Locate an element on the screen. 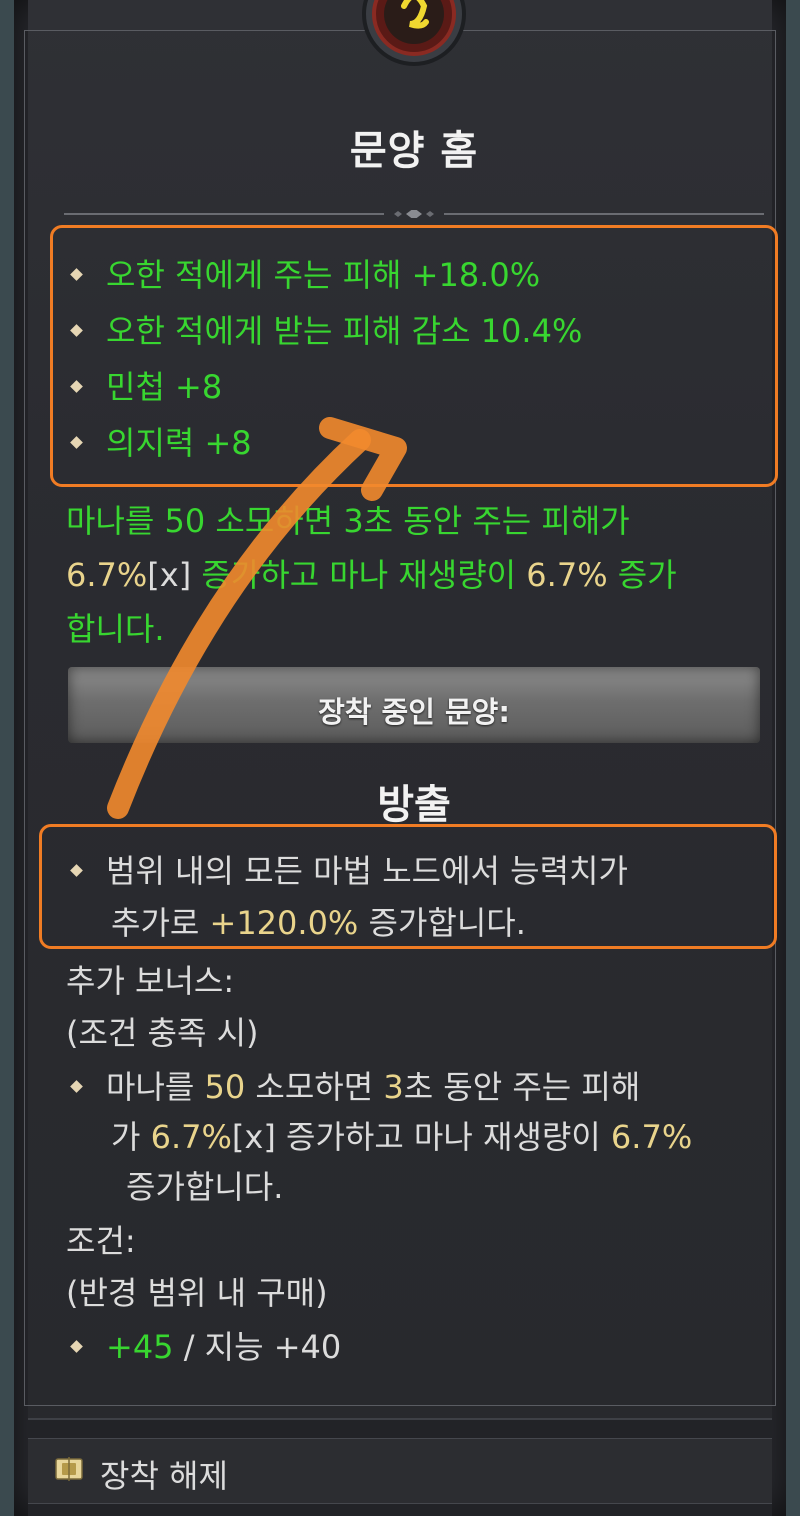 The height and width of the screenshot is (1516, 800). bonus-value: 50 is located at coordinates (225, 1087).